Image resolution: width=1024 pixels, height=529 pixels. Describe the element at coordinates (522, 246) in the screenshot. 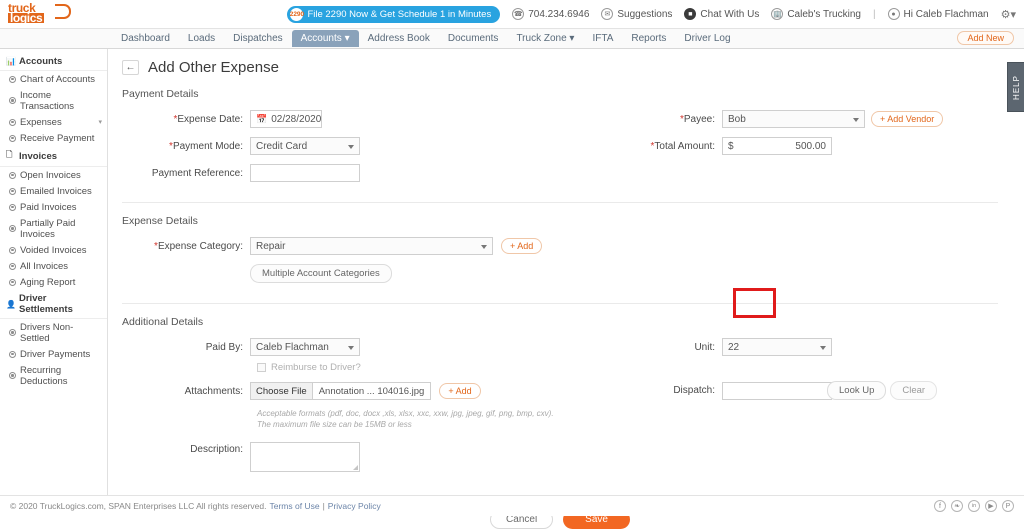

I see `add-expense-category-button: + Add` at that location.